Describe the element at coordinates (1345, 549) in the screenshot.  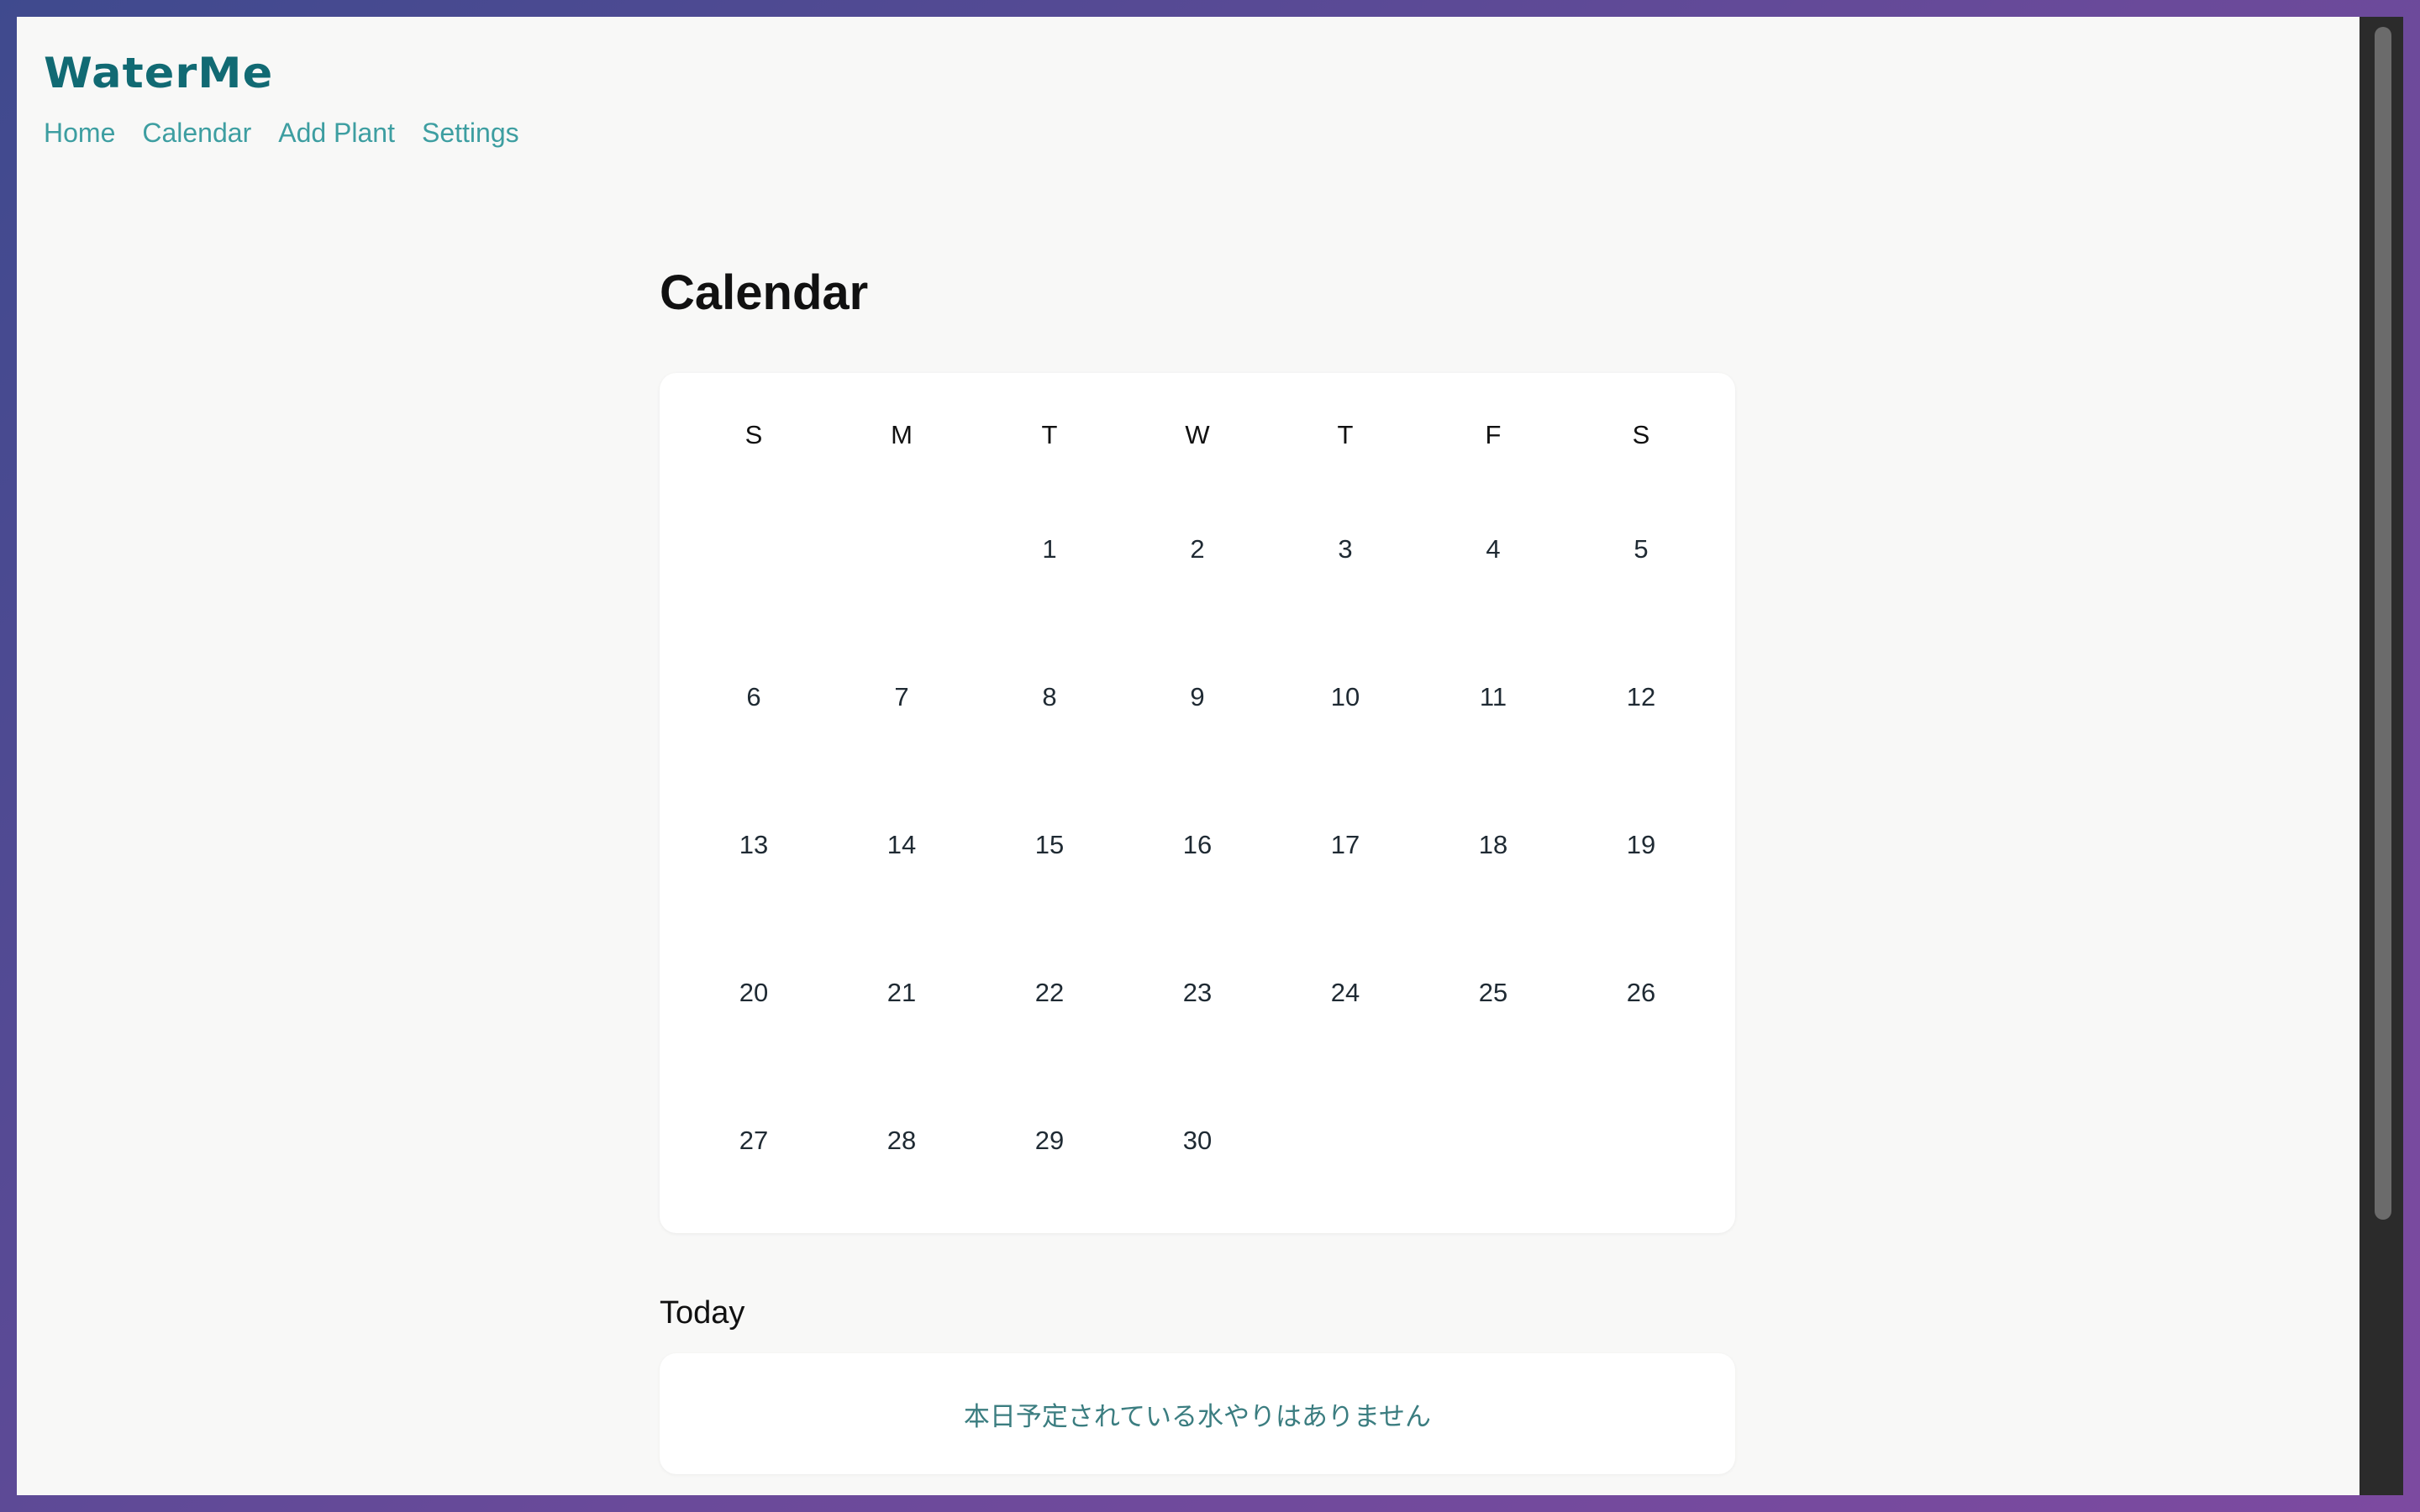
I see `calendar-day: 3` at that location.